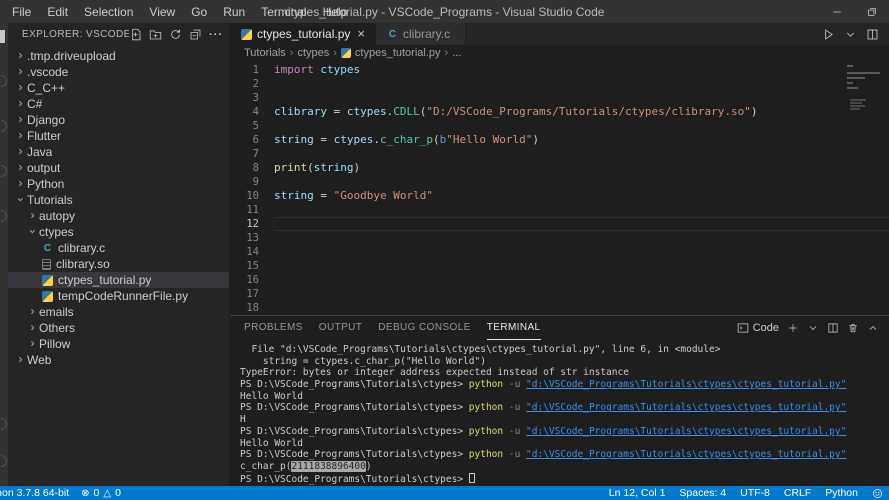 Image resolution: width=889 pixels, height=500 pixels. Describe the element at coordinates (871, 11) in the screenshot. I see `restore-button` at that location.